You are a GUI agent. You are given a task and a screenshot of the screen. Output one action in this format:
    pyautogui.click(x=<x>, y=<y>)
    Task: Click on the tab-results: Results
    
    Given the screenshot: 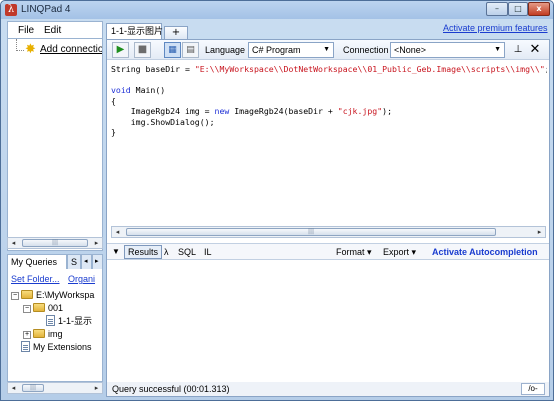 What is the action you would take?
    pyautogui.click(x=143, y=252)
    